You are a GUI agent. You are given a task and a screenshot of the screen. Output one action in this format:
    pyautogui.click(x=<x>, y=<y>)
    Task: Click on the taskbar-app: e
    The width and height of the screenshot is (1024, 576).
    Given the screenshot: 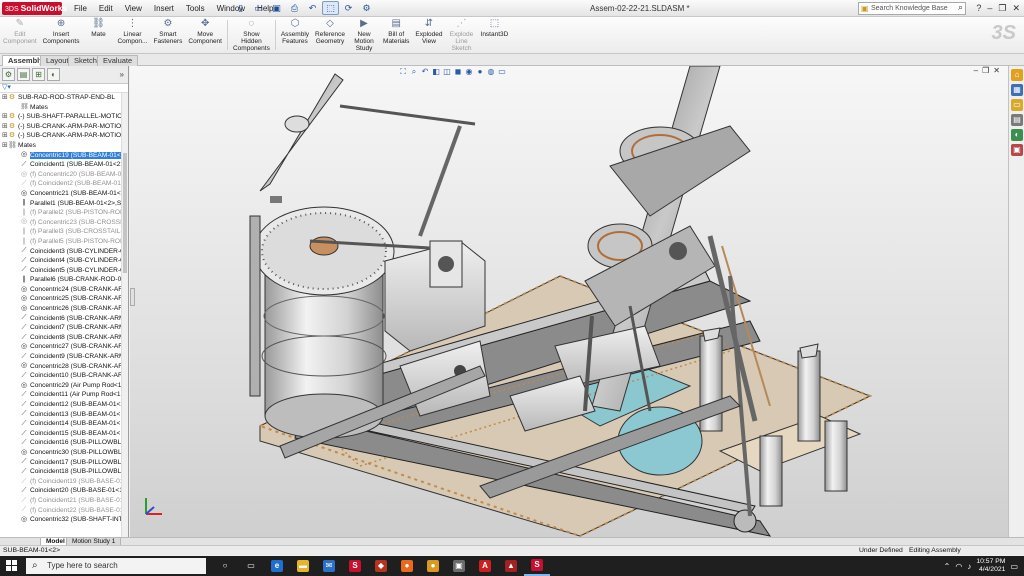 What is the action you would take?
    pyautogui.click(x=277, y=566)
    